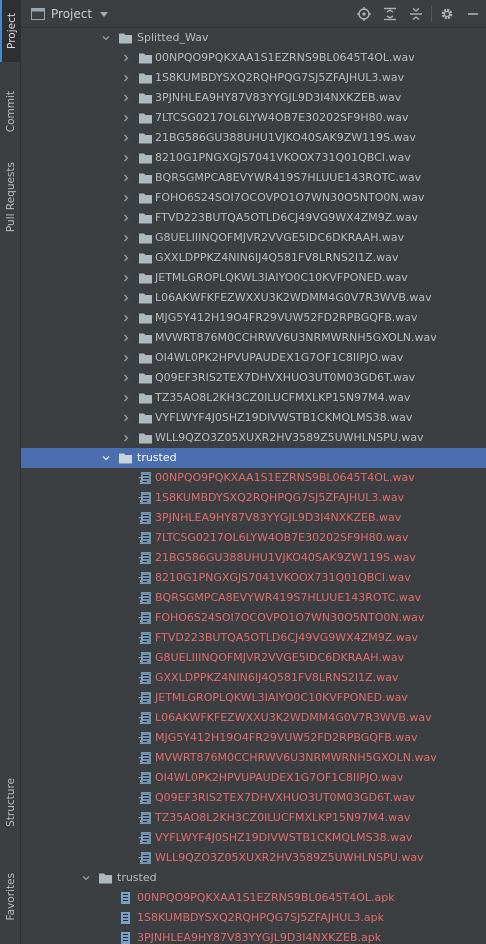  What do you see at coordinates (253, 936) in the screenshot?
I see `tree-file-item: 3PJNHLEA9HY87V83YYGJL9D3I4NXKZEB.apk` at bounding box center [253, 936].